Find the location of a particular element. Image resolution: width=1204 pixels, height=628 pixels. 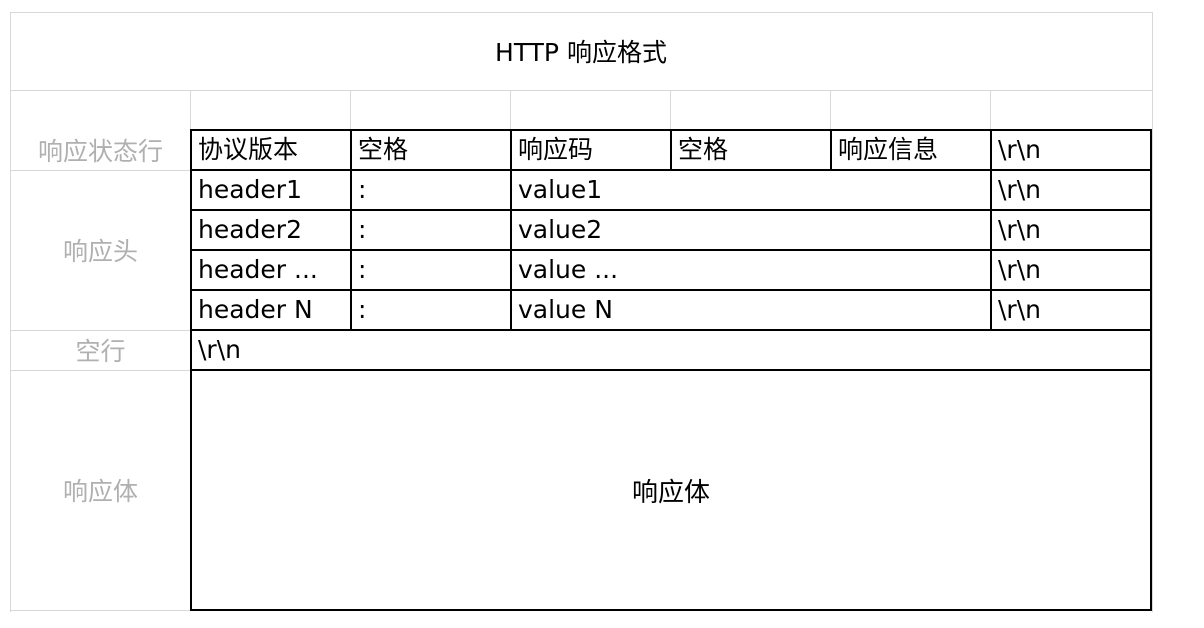

status-line-cell: 响应码 is located at coordinates (556, 149).